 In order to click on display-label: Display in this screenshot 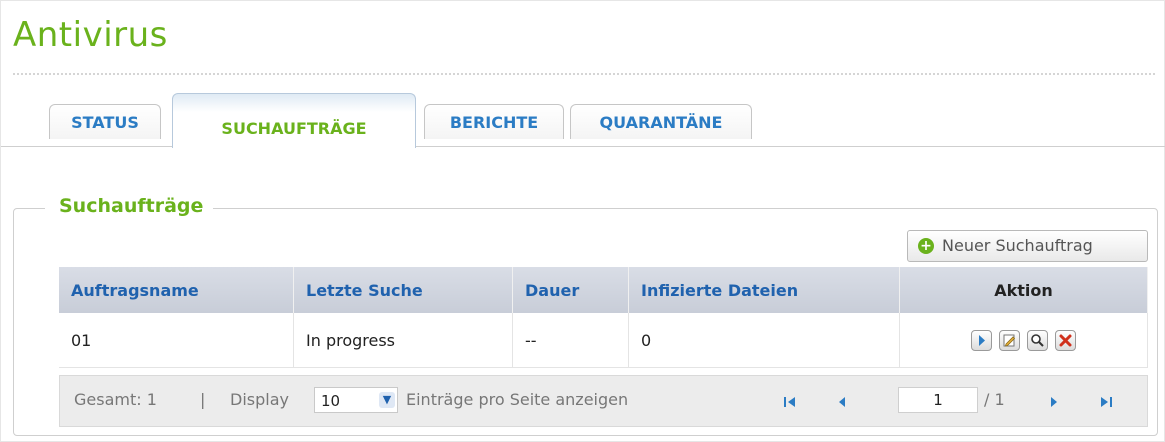, I will do `click(259, 399)`.